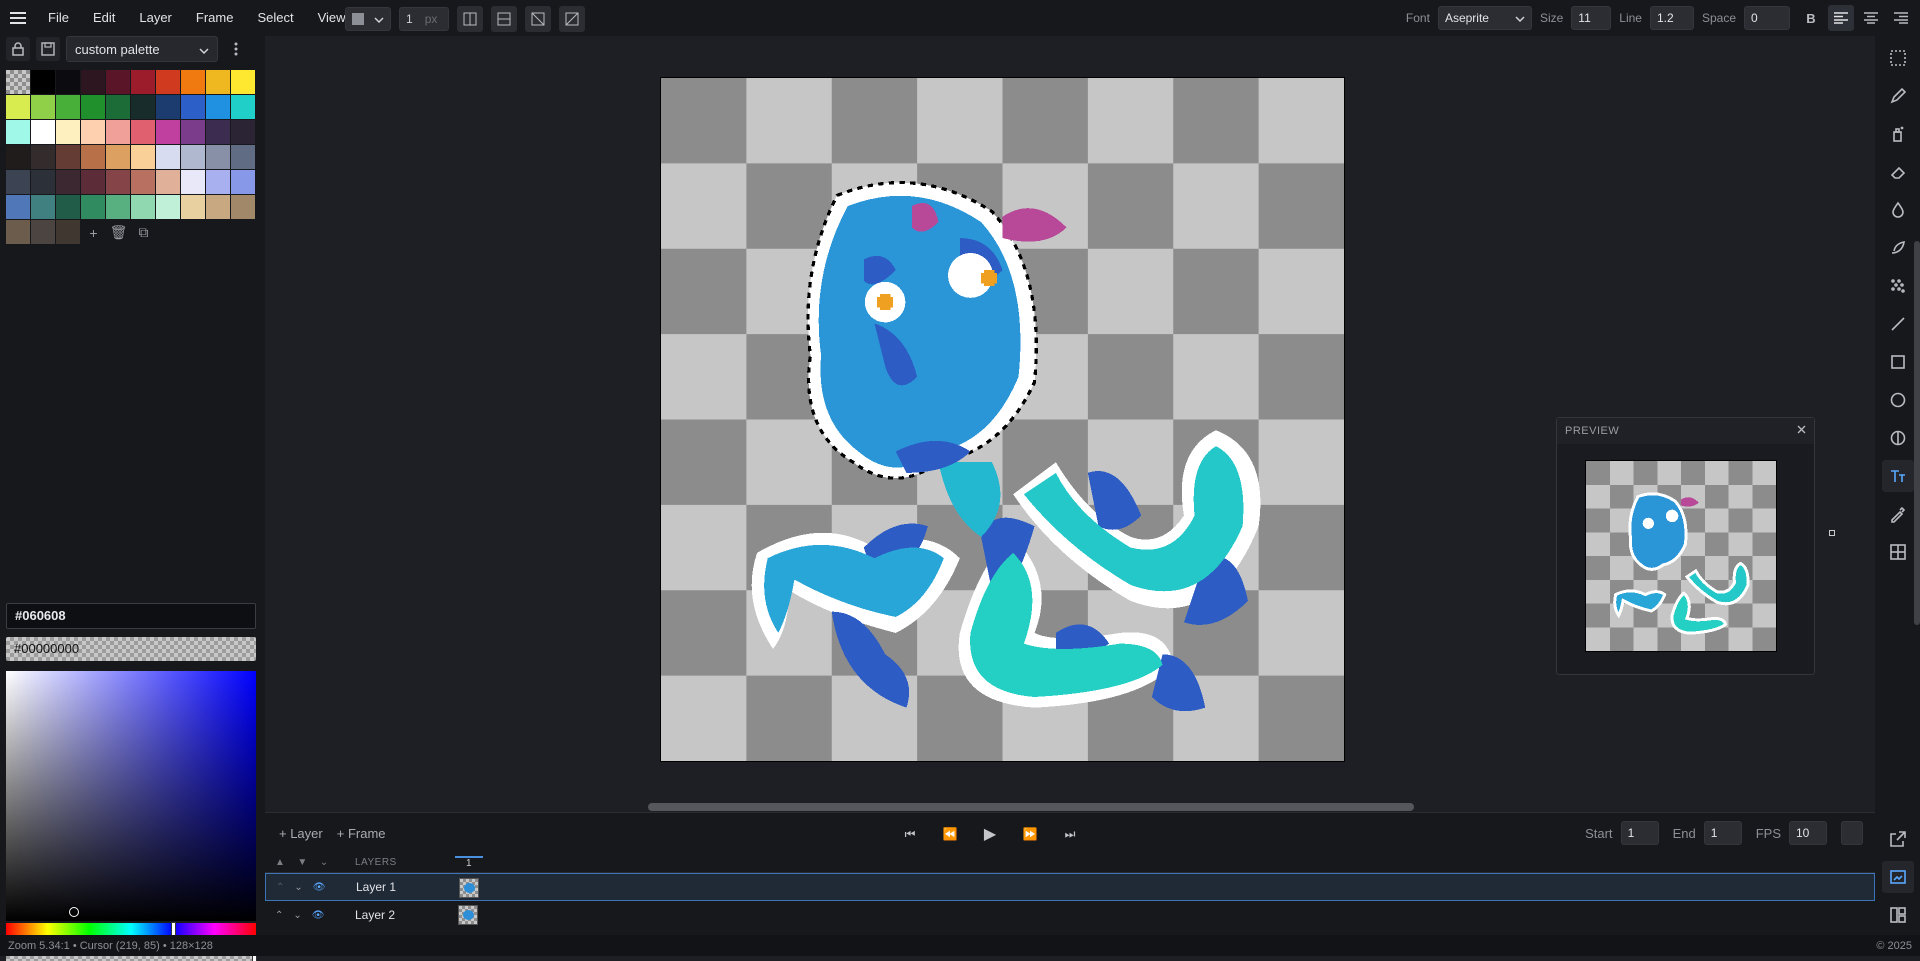 The image size is (1920, 961). I want to click on dither-tool-icon, so click(1898, 286).